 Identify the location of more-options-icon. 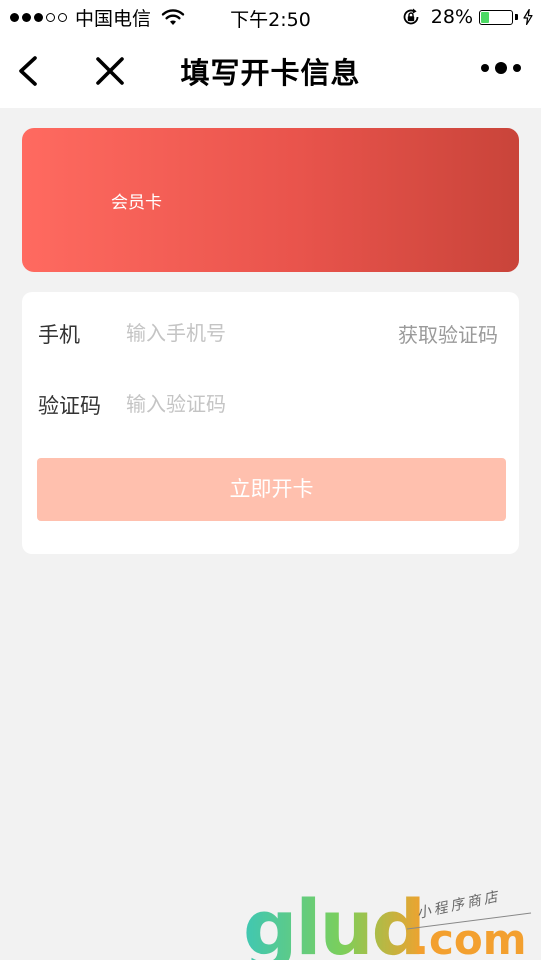
(501, 68).